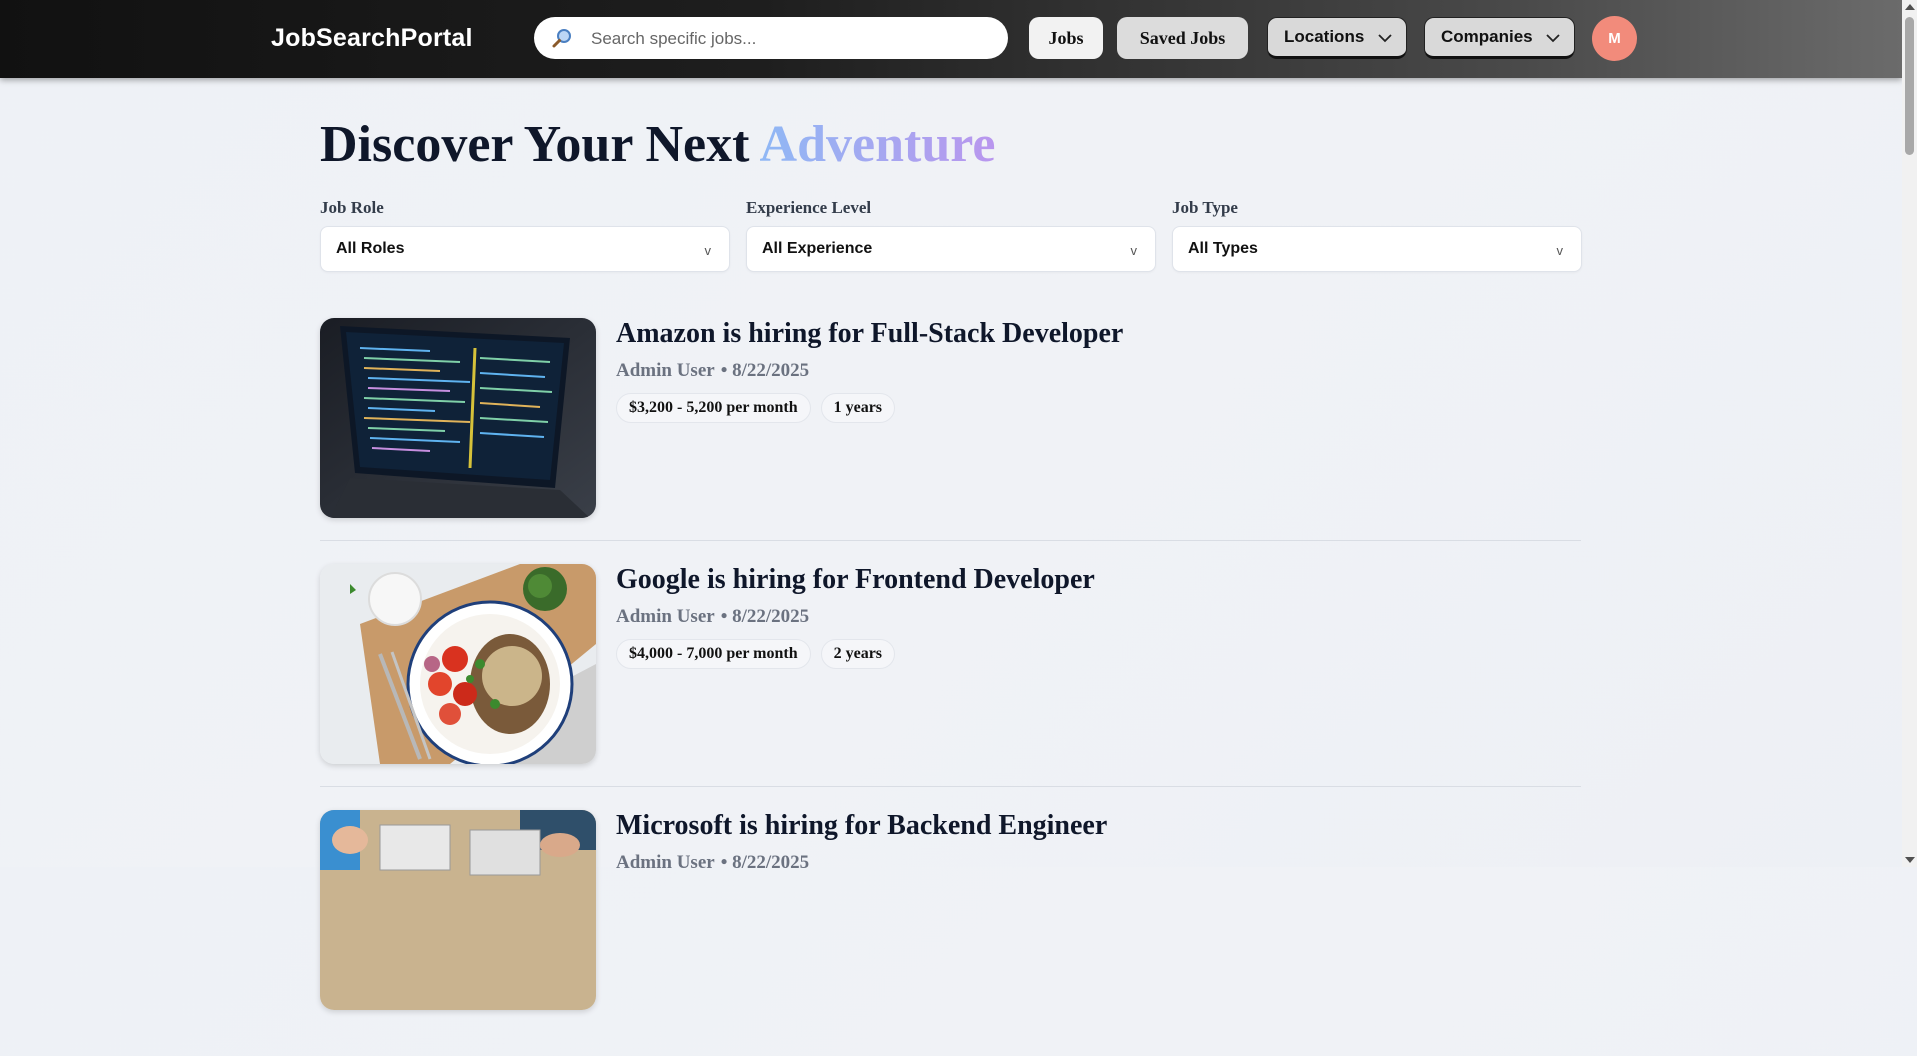 This screenshot has width=1917, height=1056. Describe the element at coordinates (855, 580) in the screenshot. I see `job-title: Google is hiring for Frontend Developer` at that location.